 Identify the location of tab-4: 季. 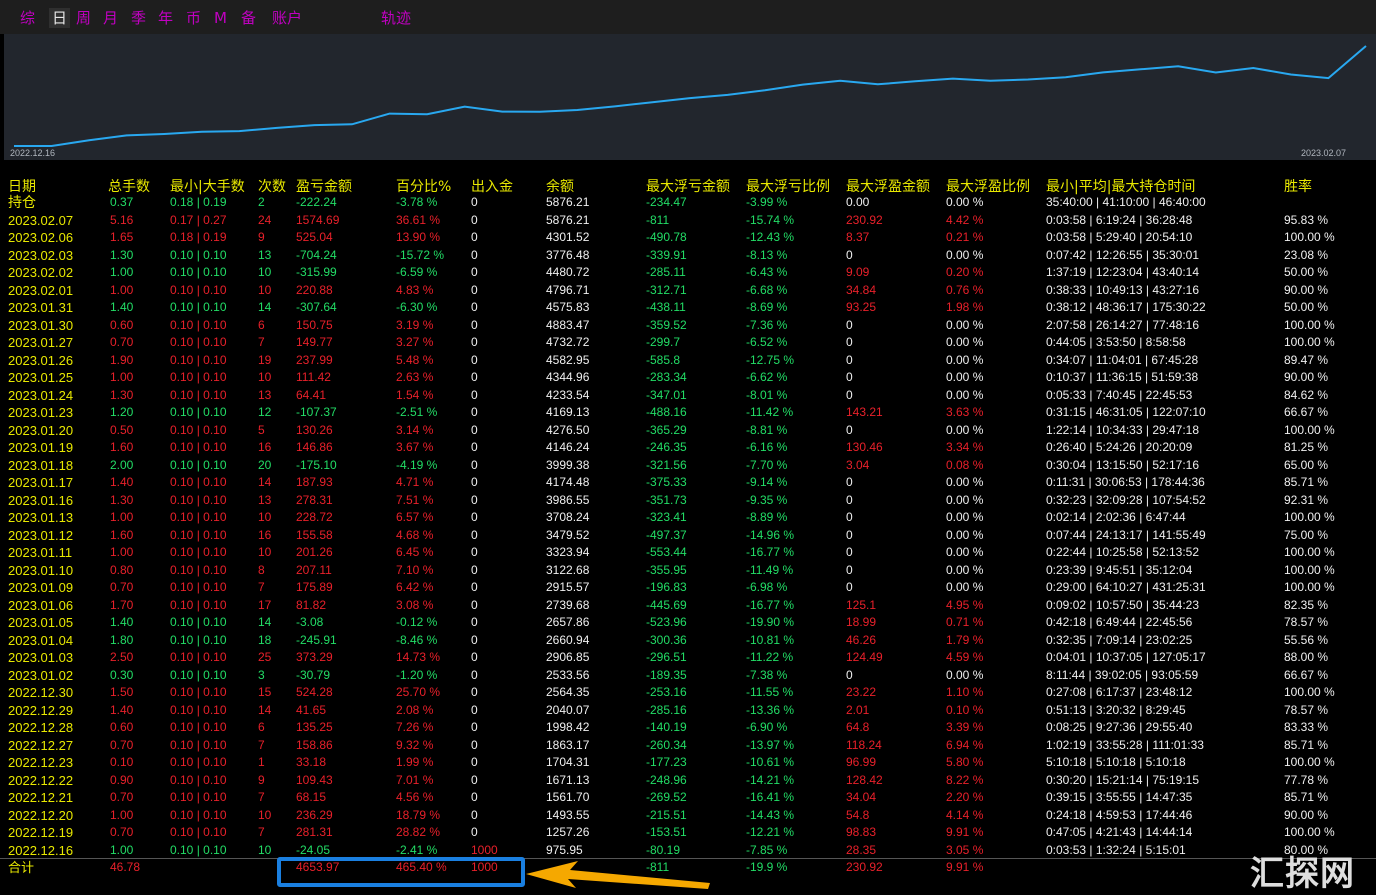
(138, 18).